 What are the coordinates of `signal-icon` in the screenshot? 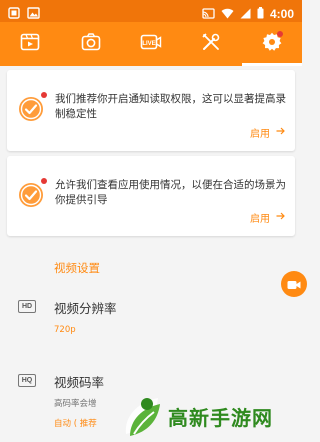 It's located at (245, 13).